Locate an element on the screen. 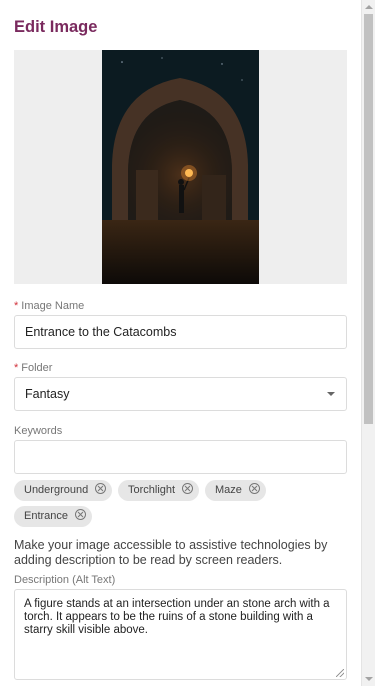 The width and height of the screenshot is (375, 686). chevron-down-icon is located at coordinates (331, 394).